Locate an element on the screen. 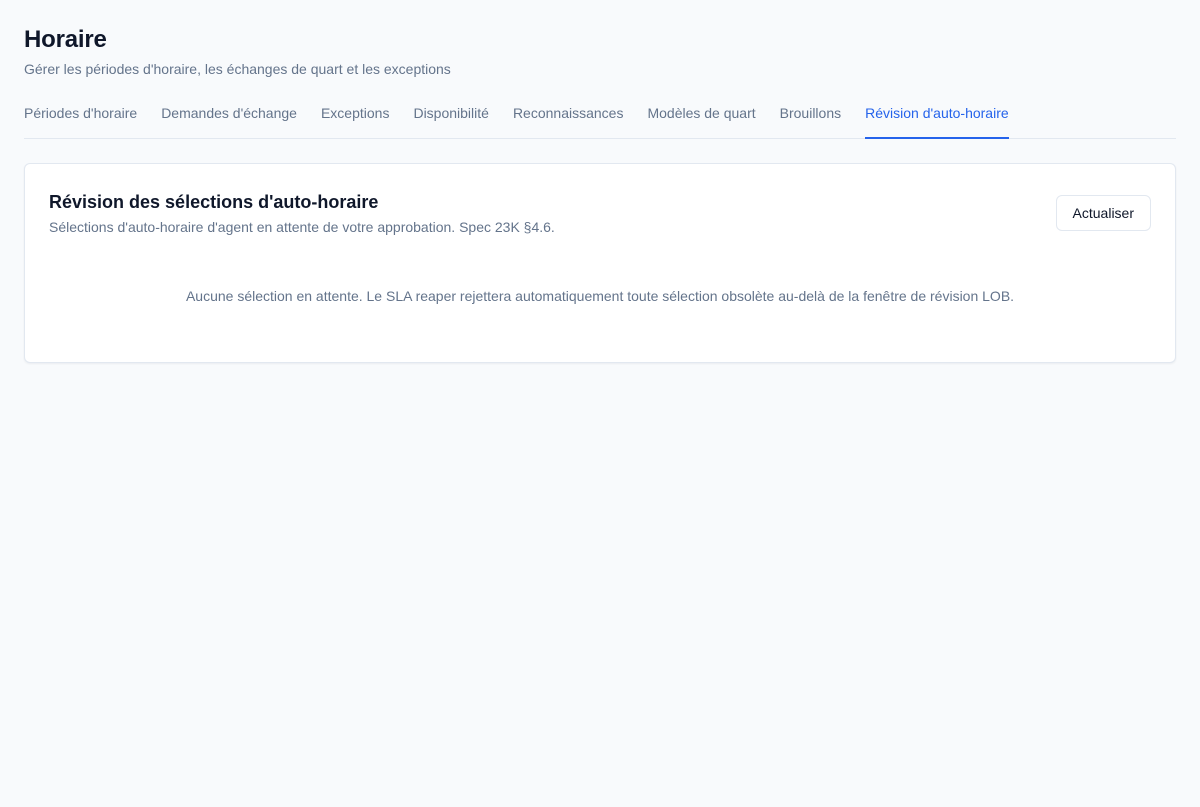 The width and height of the screenshot is (1200, 807). tab-shift-templates: Modèles de quart is located at coordinates (701, 121).